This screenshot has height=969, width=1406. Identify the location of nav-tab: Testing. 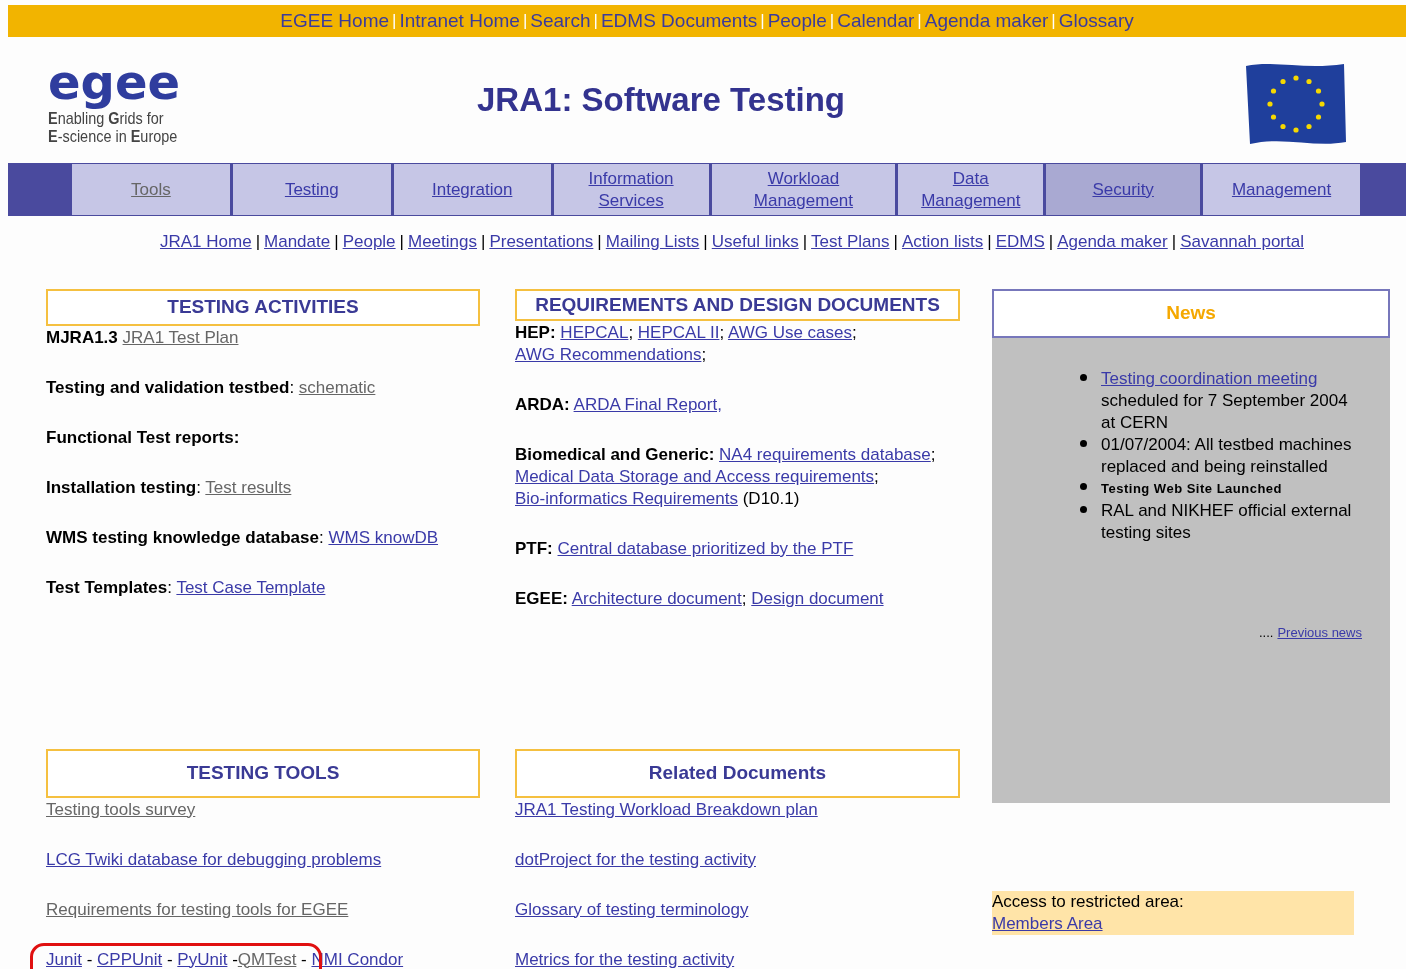
(311, 189).